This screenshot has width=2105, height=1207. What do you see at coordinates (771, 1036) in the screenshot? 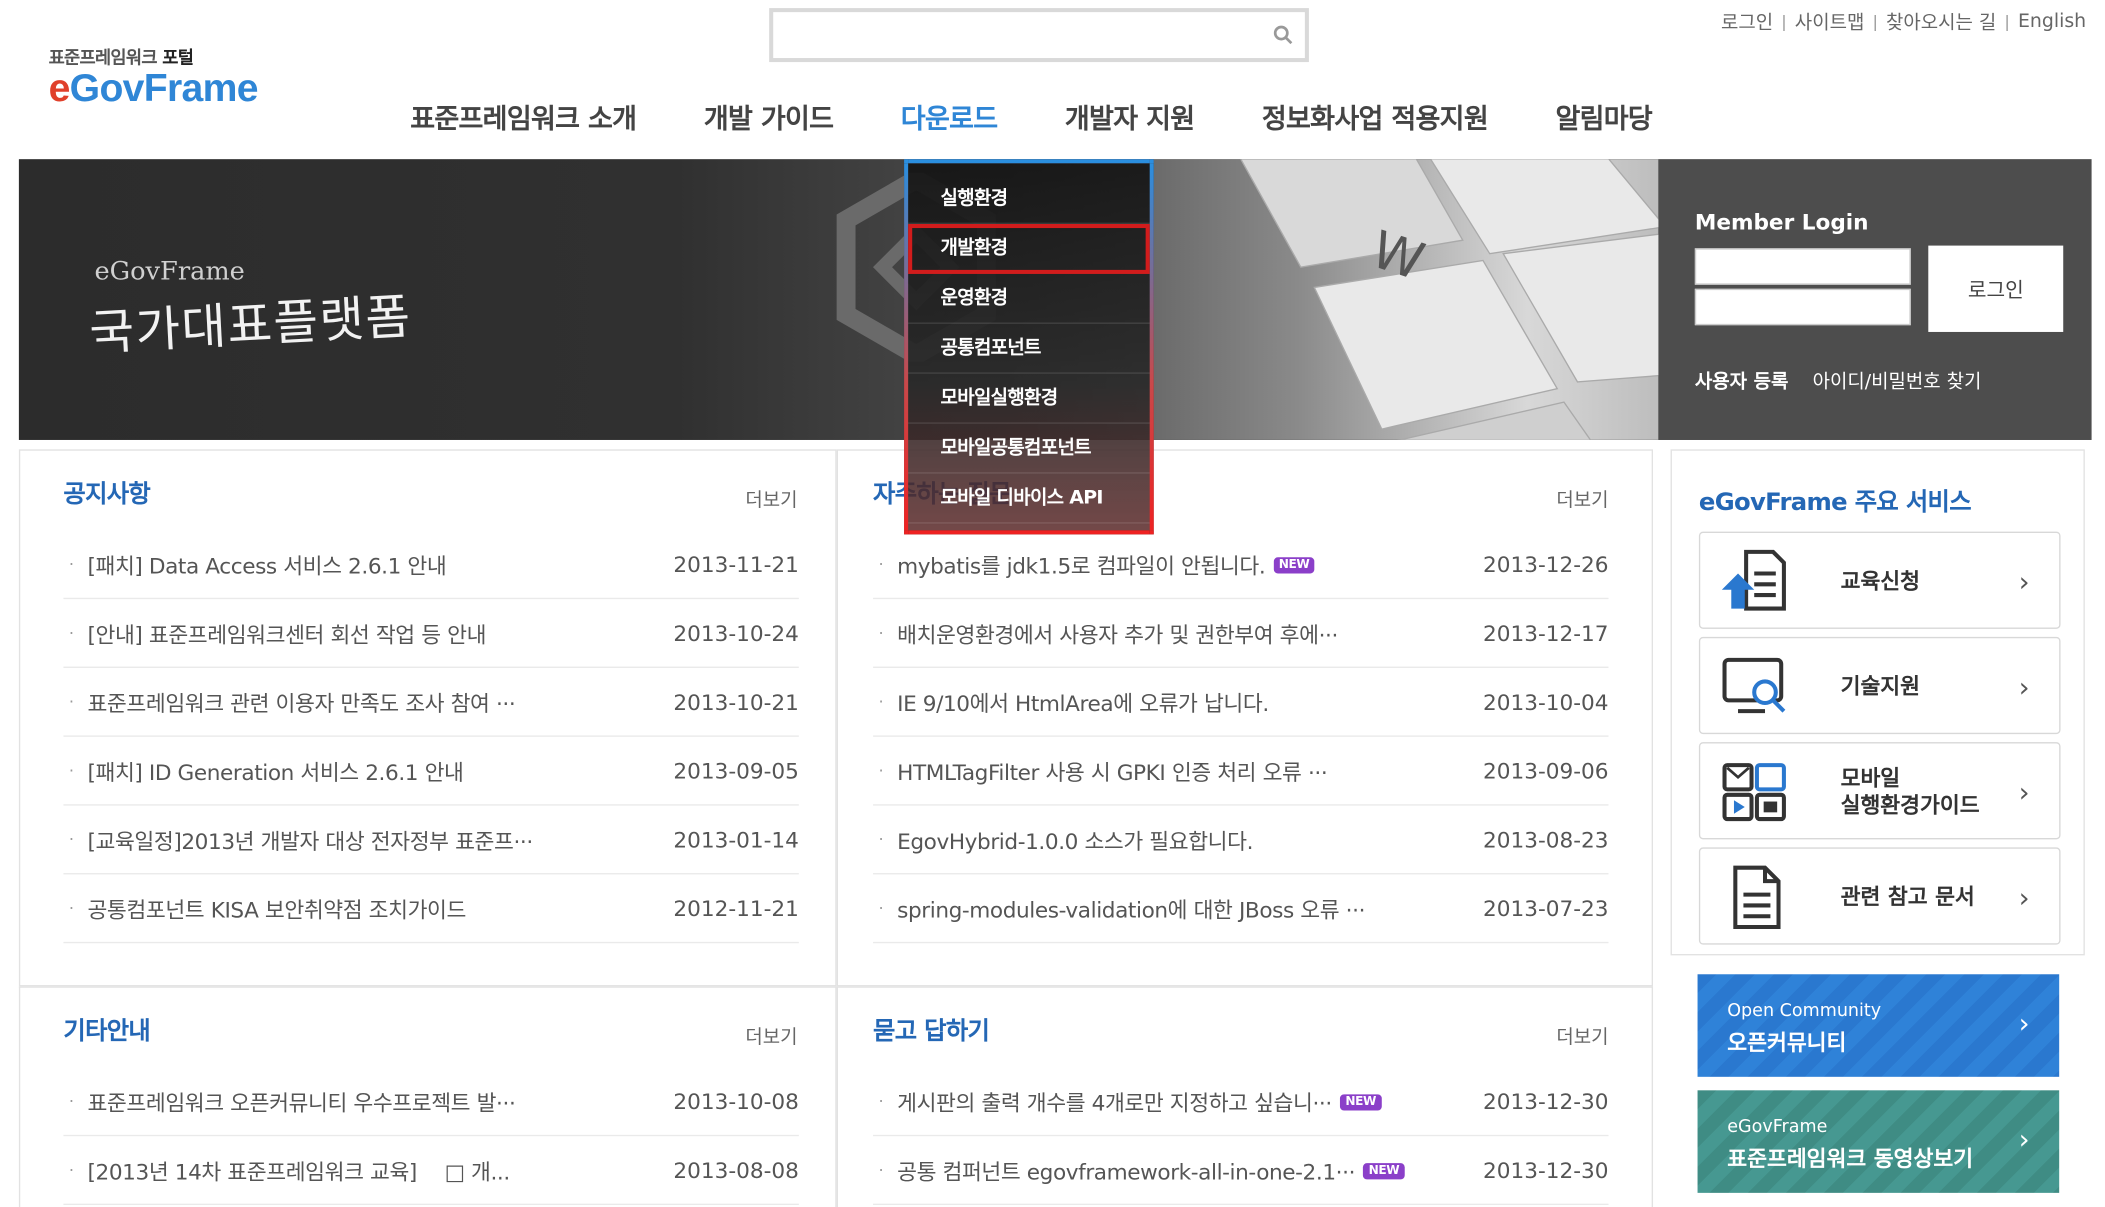
I see `etc-more-link: 더보기` at bounding box center [771, 1036].